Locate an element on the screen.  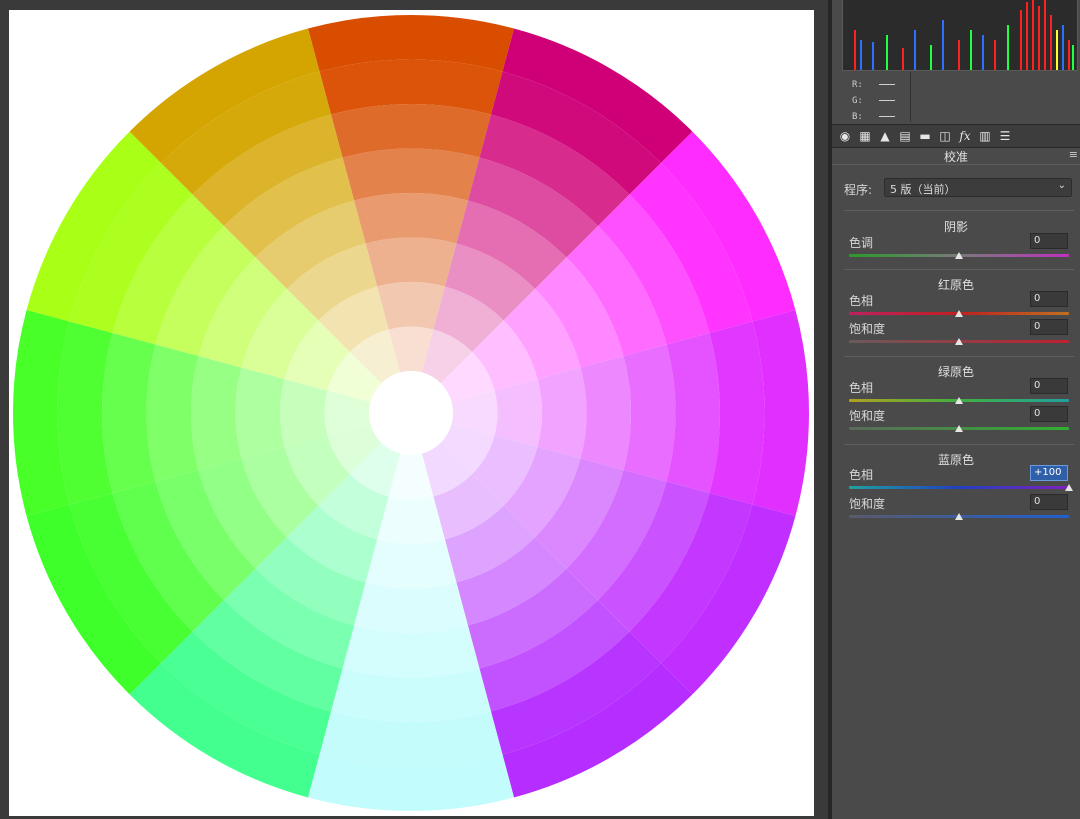
grid-icon: ▦ is located at coordinates (865, 136).